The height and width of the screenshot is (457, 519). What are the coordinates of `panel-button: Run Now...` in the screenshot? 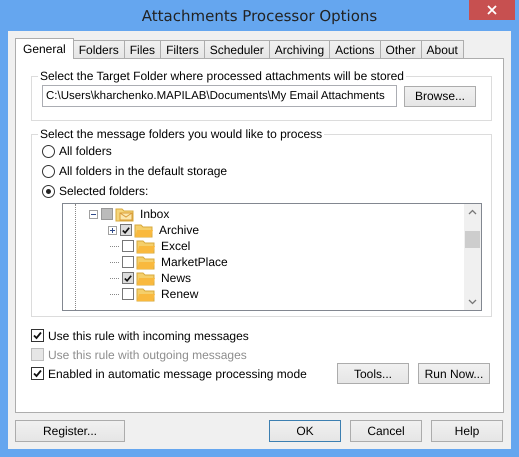 It's located at (454, 373).